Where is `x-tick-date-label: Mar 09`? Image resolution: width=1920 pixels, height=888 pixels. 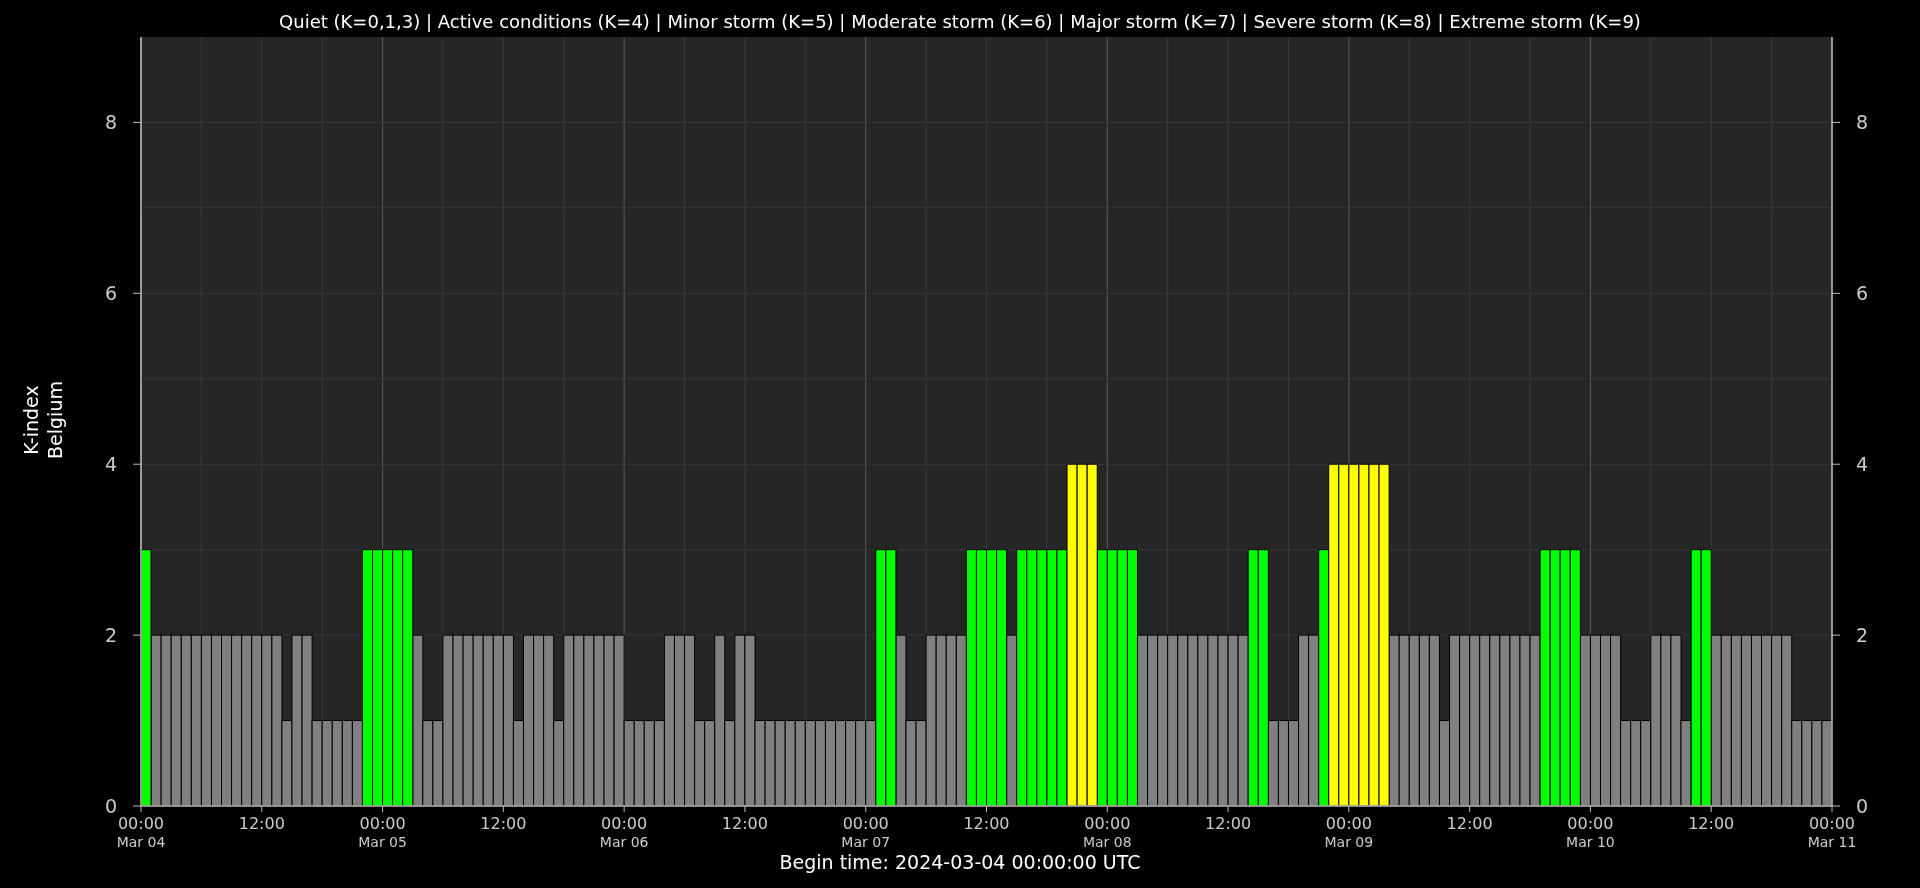
x-tick-date-label: Mar 09 is located at coordinates (1349, 842).